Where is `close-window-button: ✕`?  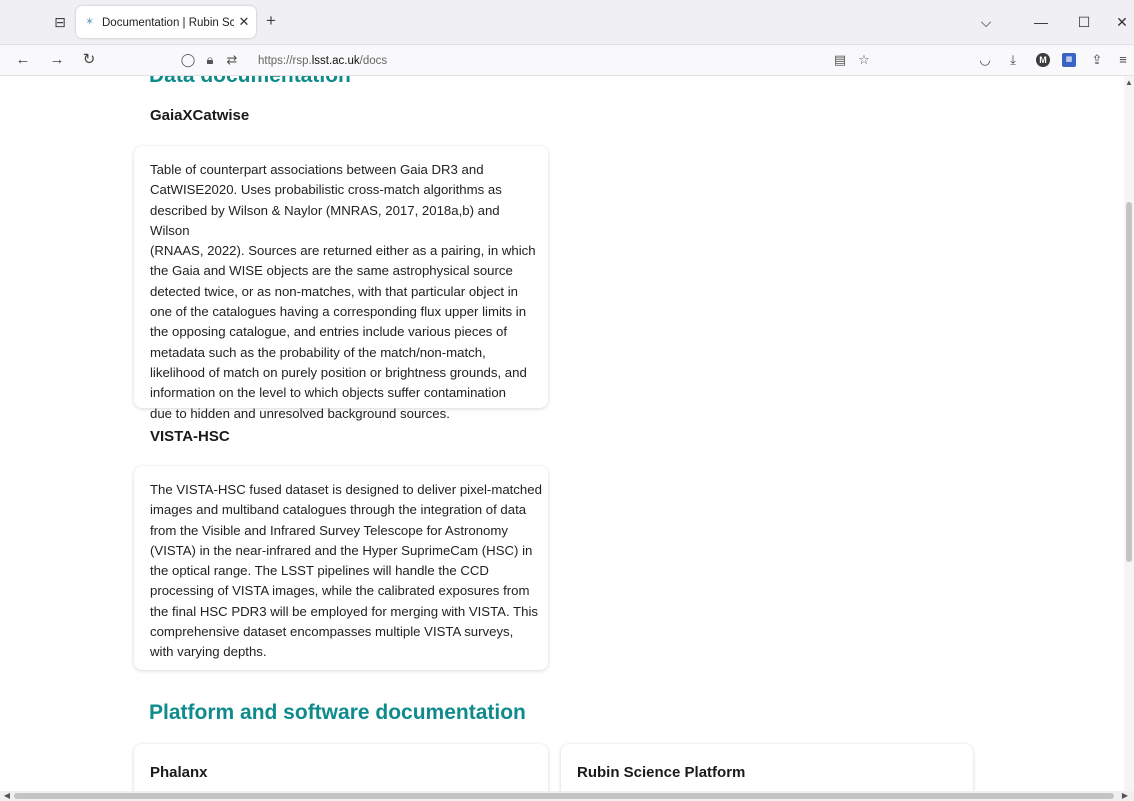 close-window-button: ✕ is located at coordinates (1122, 22).